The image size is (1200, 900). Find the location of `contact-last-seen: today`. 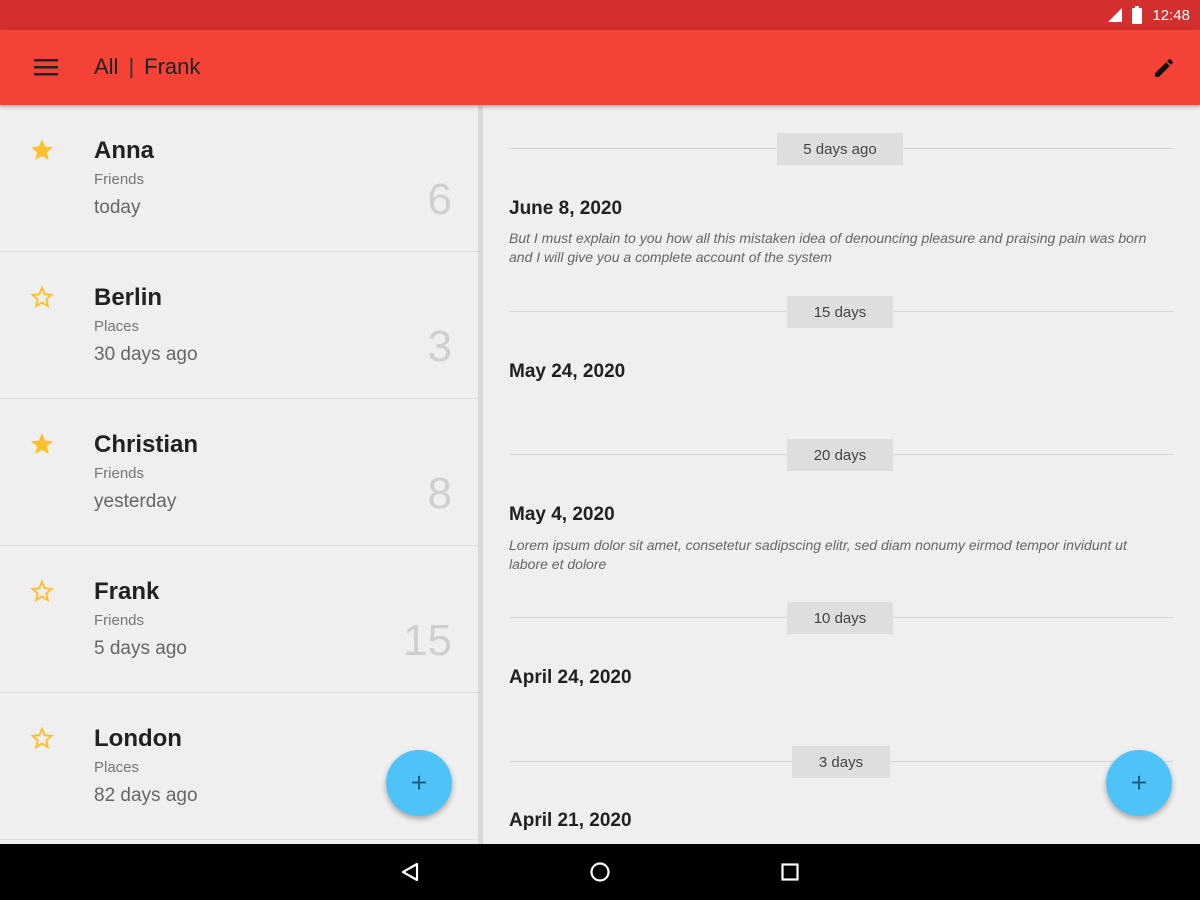

contact-last-seen: today is located at coordinates (117, 207).